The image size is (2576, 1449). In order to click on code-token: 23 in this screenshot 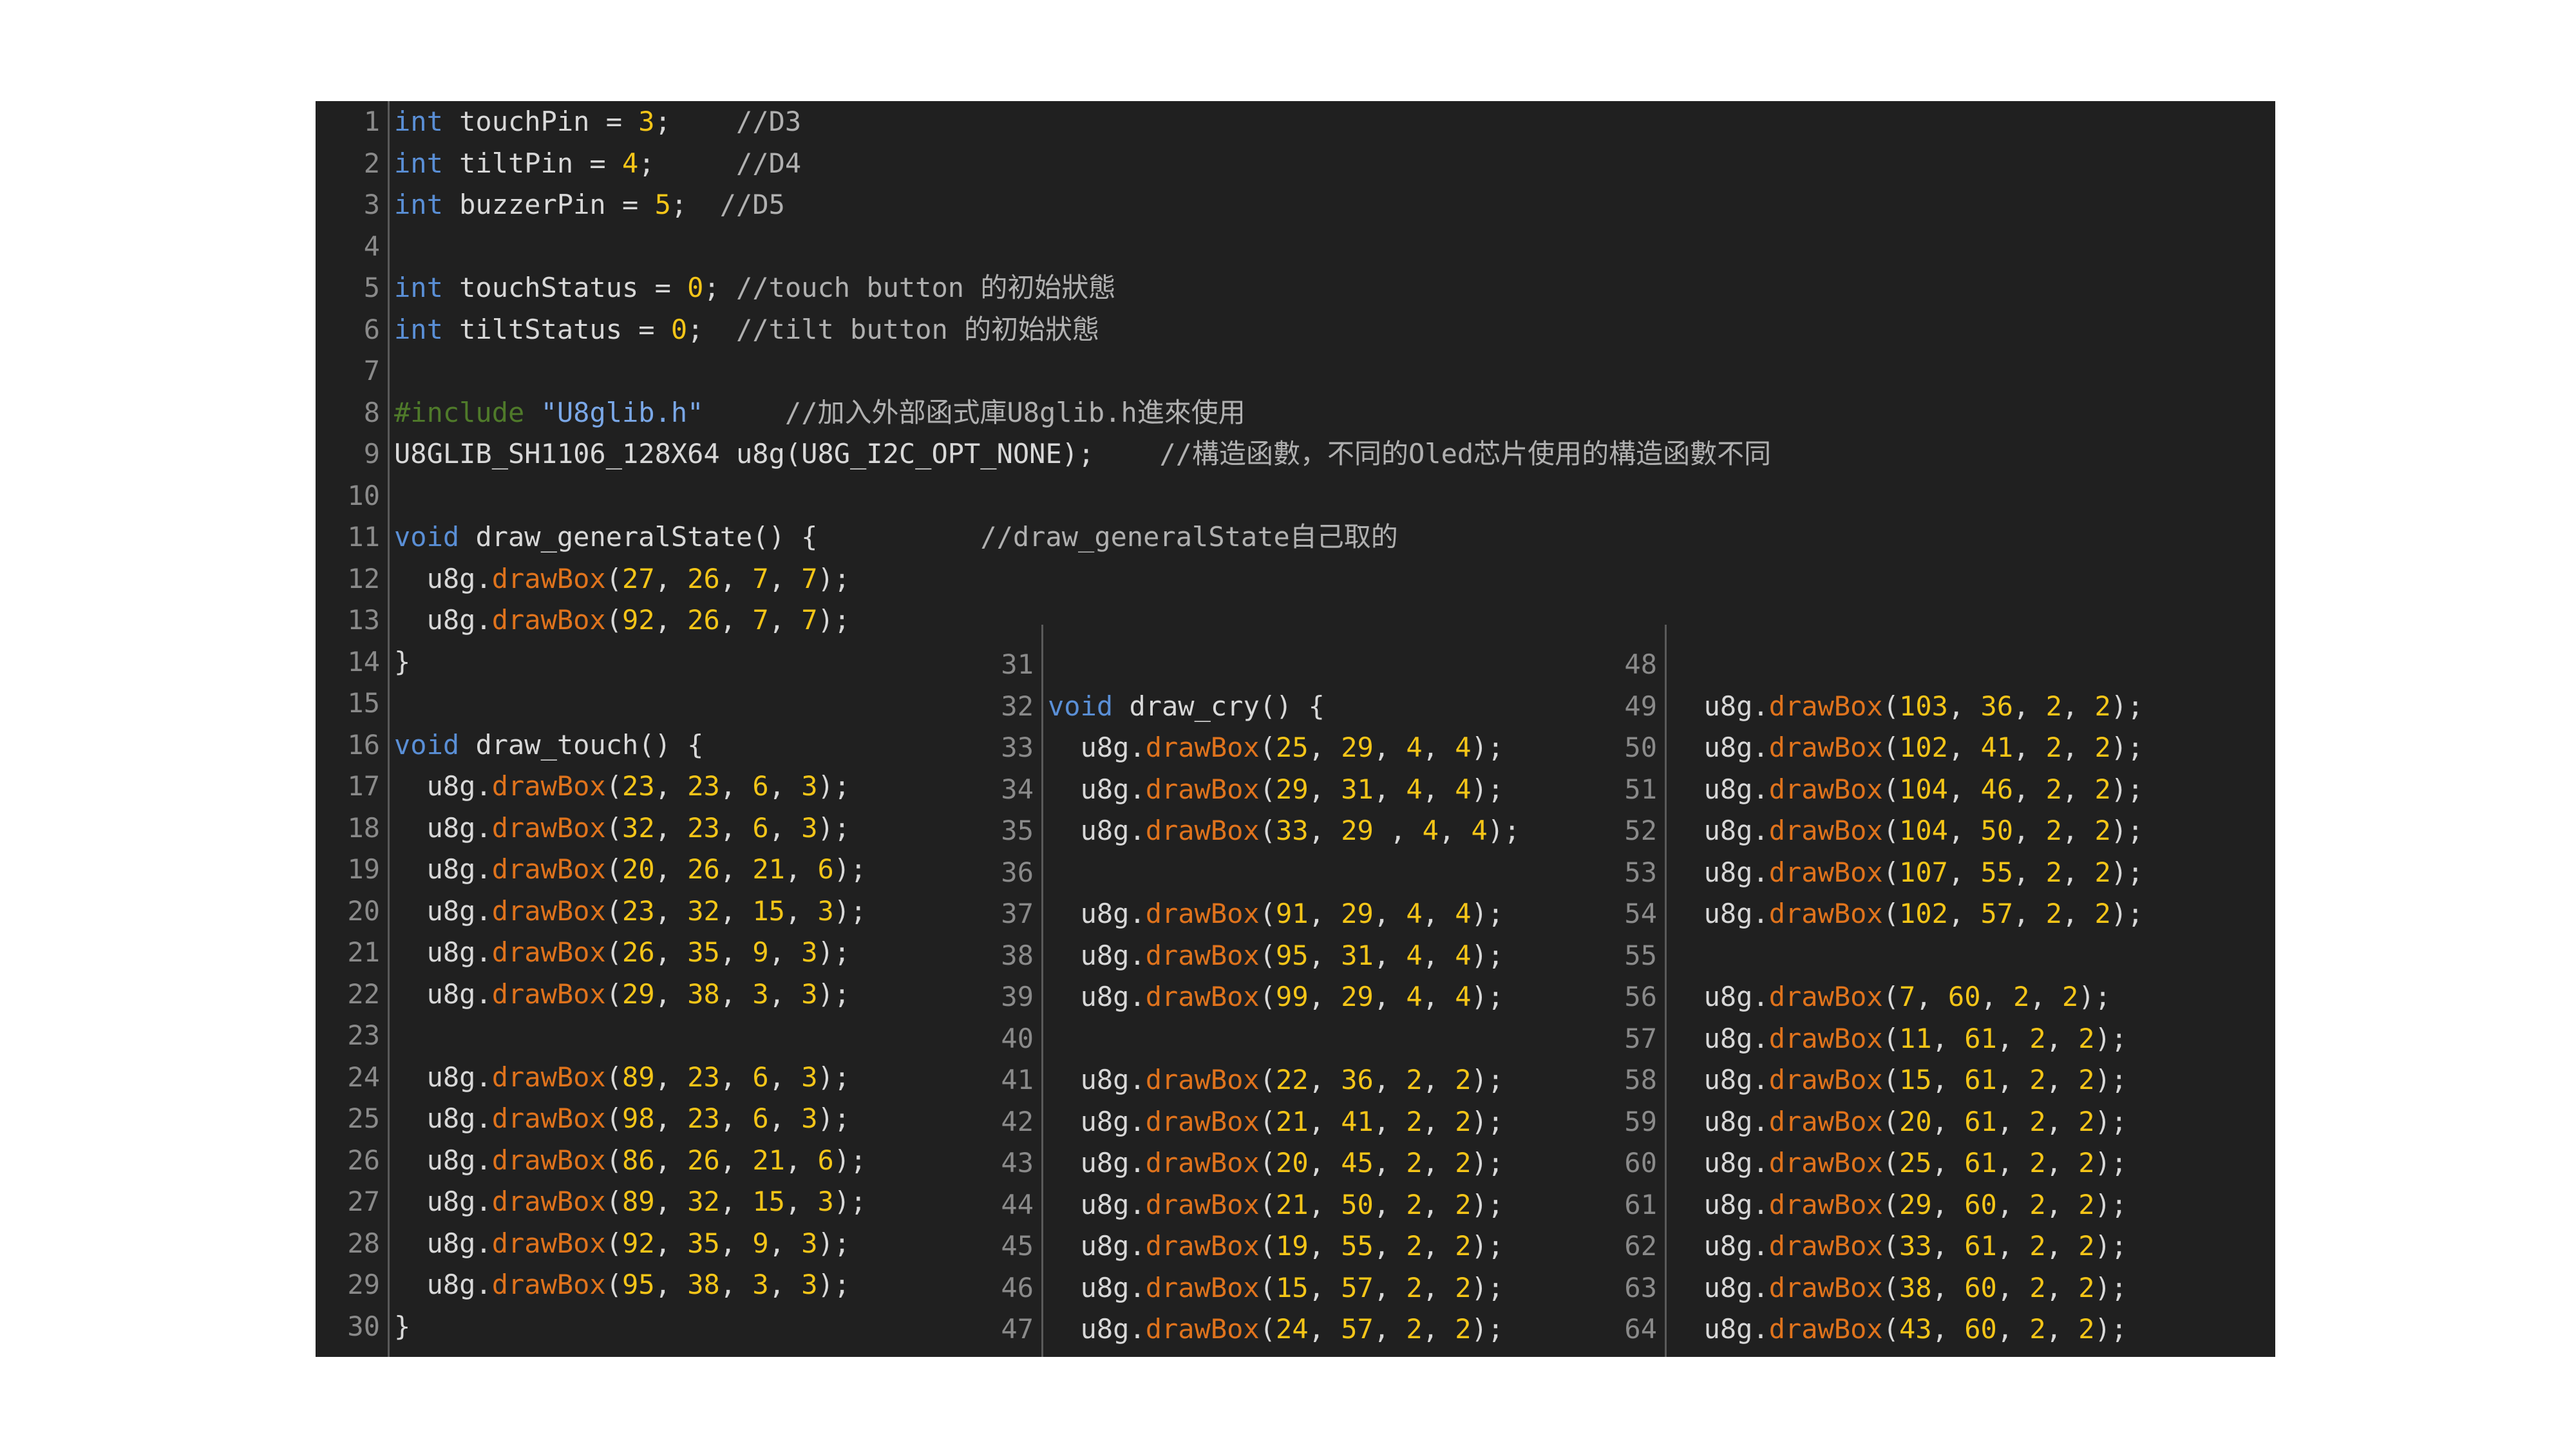, I will do `click(703, 827)`.